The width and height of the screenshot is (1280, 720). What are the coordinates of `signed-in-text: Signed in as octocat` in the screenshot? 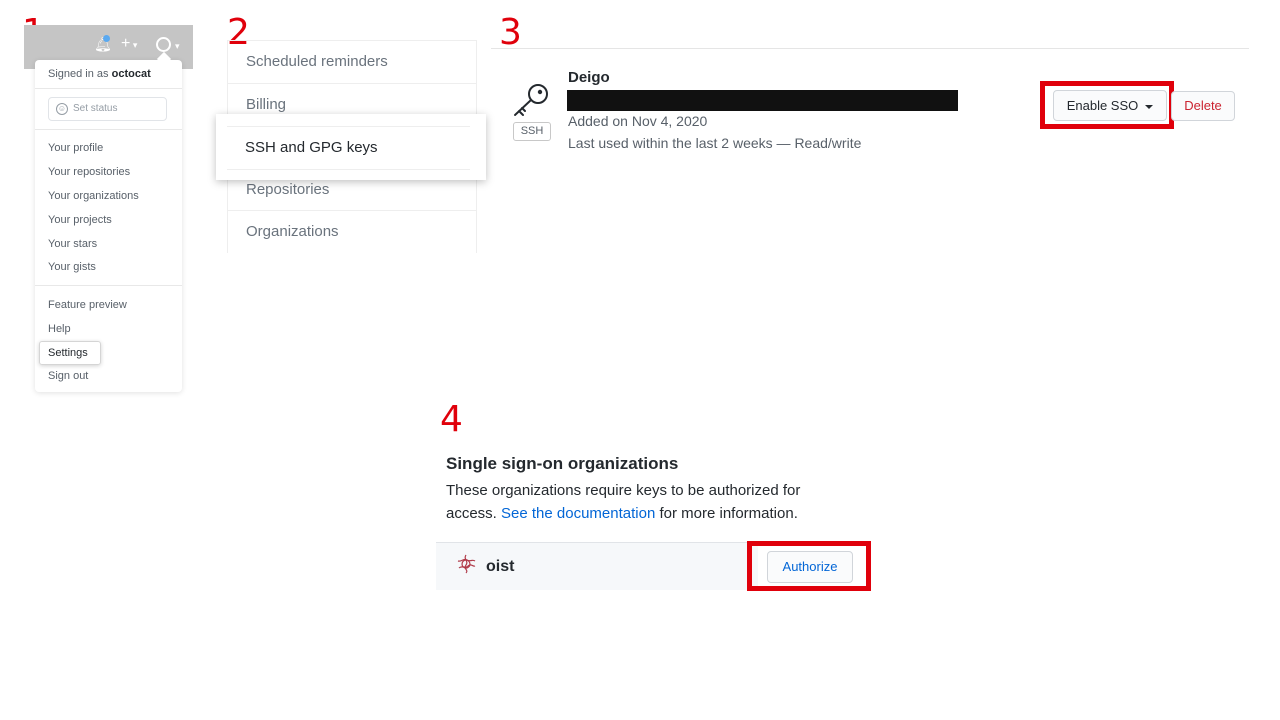 It's located at (99, 74).